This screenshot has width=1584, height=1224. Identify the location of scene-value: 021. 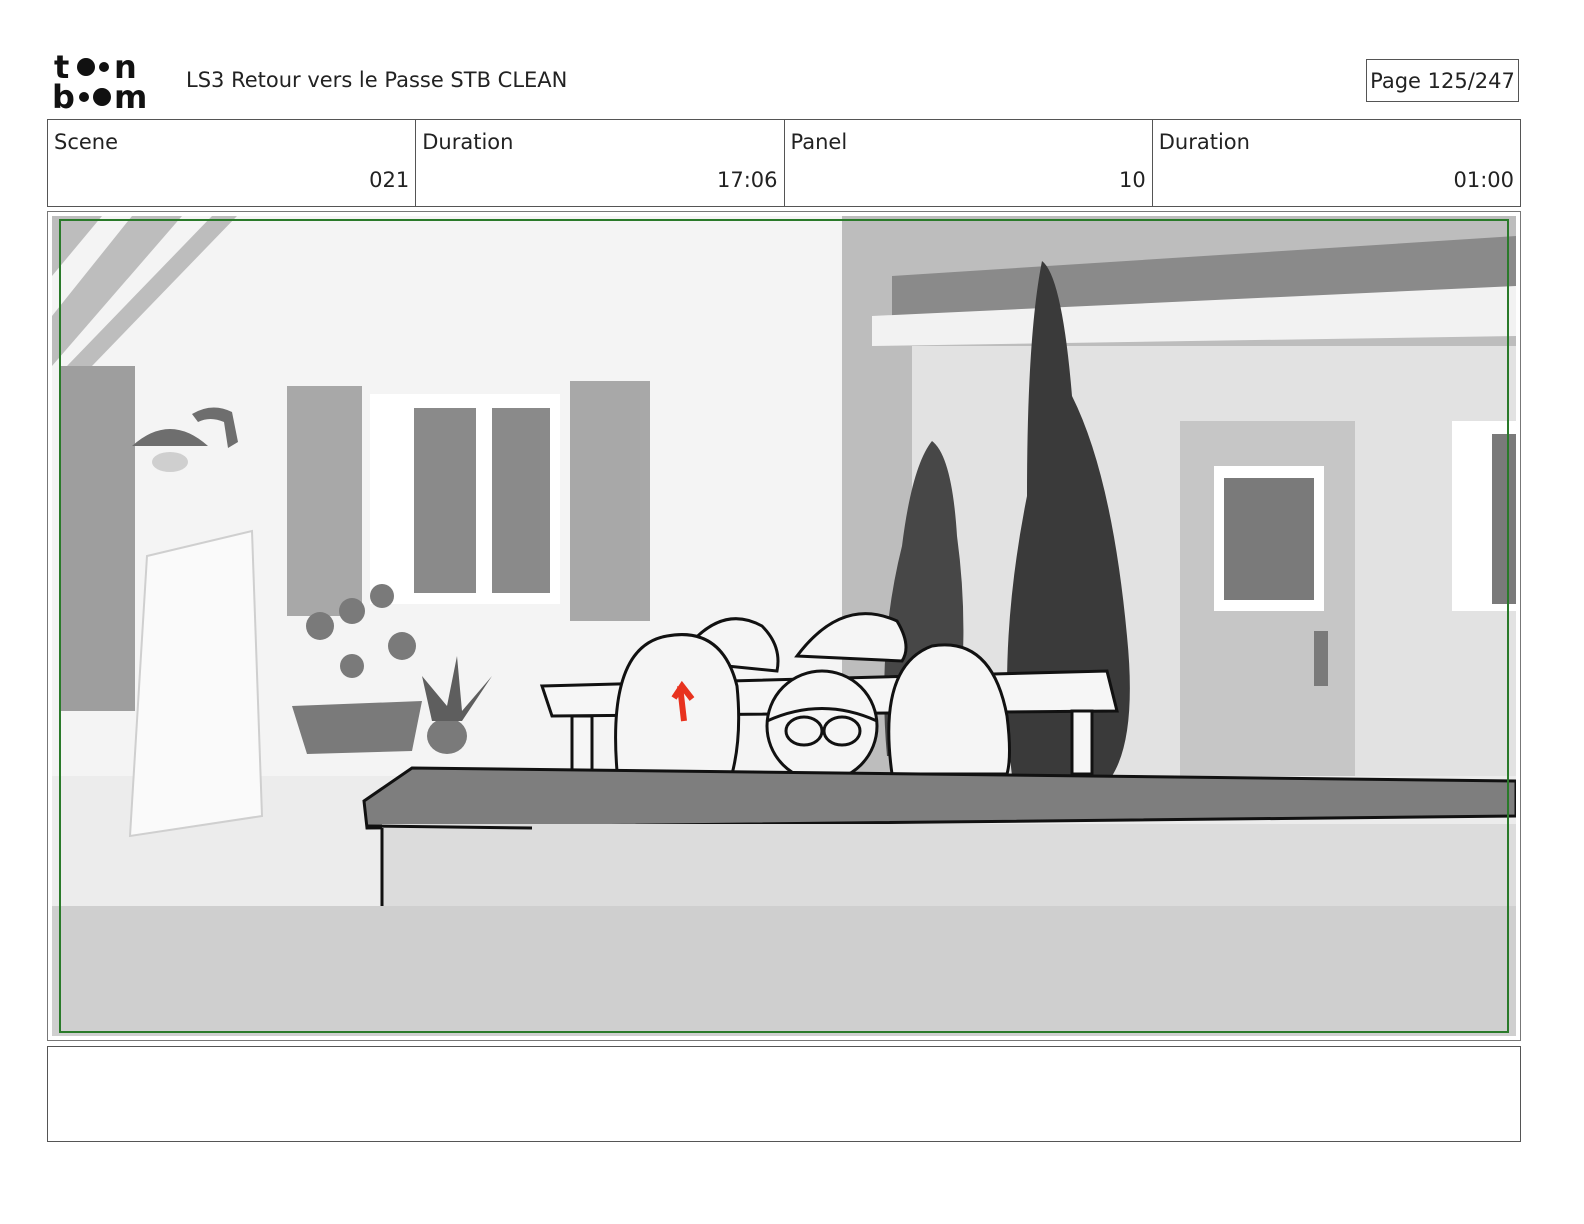
(389, 180).